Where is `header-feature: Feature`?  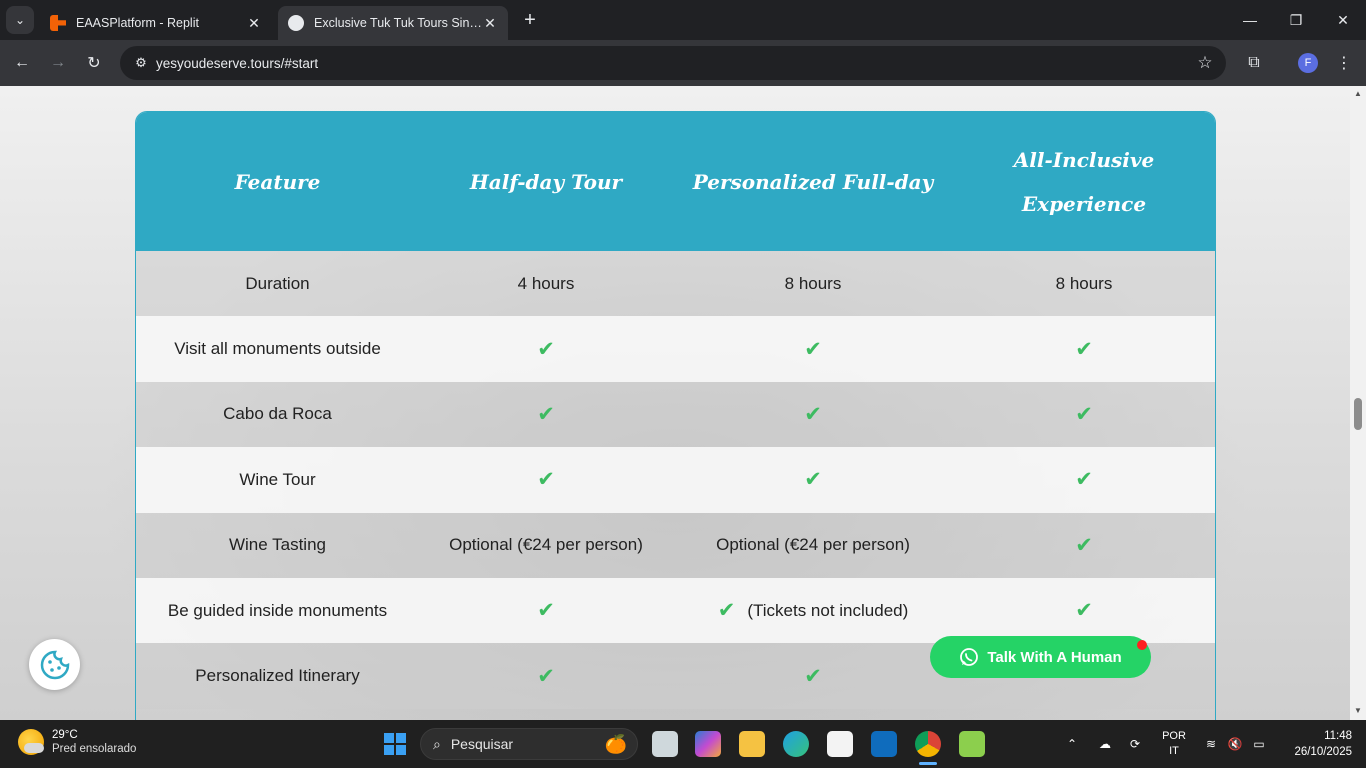
header-feature: Feature is located at coordinates (277, 181).